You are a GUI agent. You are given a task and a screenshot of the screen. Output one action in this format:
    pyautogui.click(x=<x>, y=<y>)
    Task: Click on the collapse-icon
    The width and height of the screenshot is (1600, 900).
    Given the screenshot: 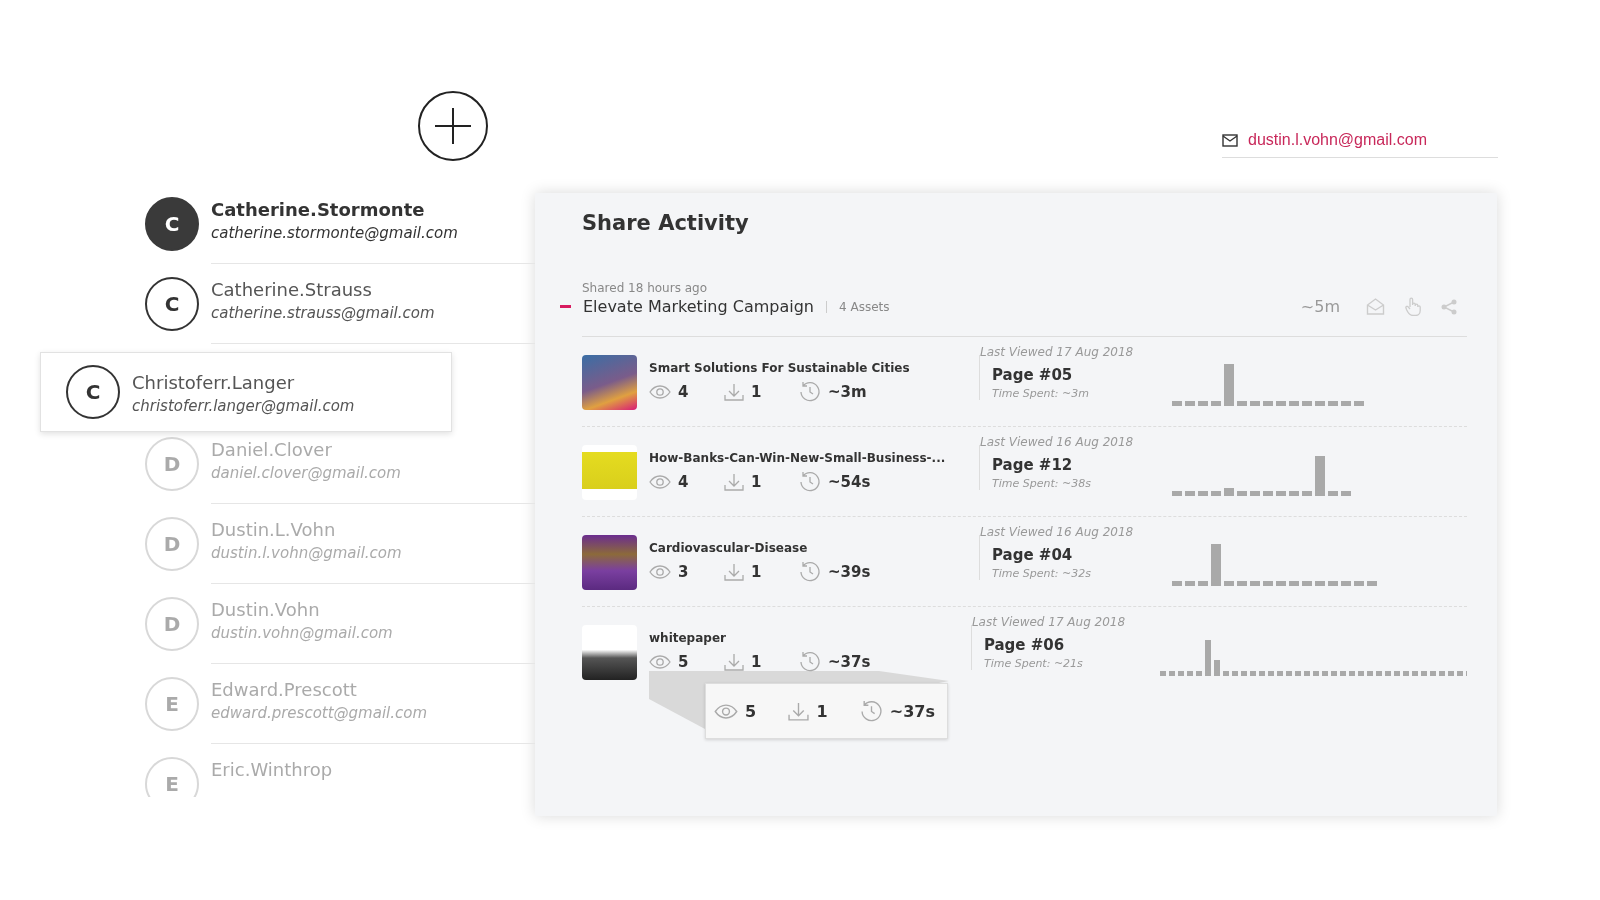 What is the action you would take?
    pyautogui.click(x=565, y=306)
    